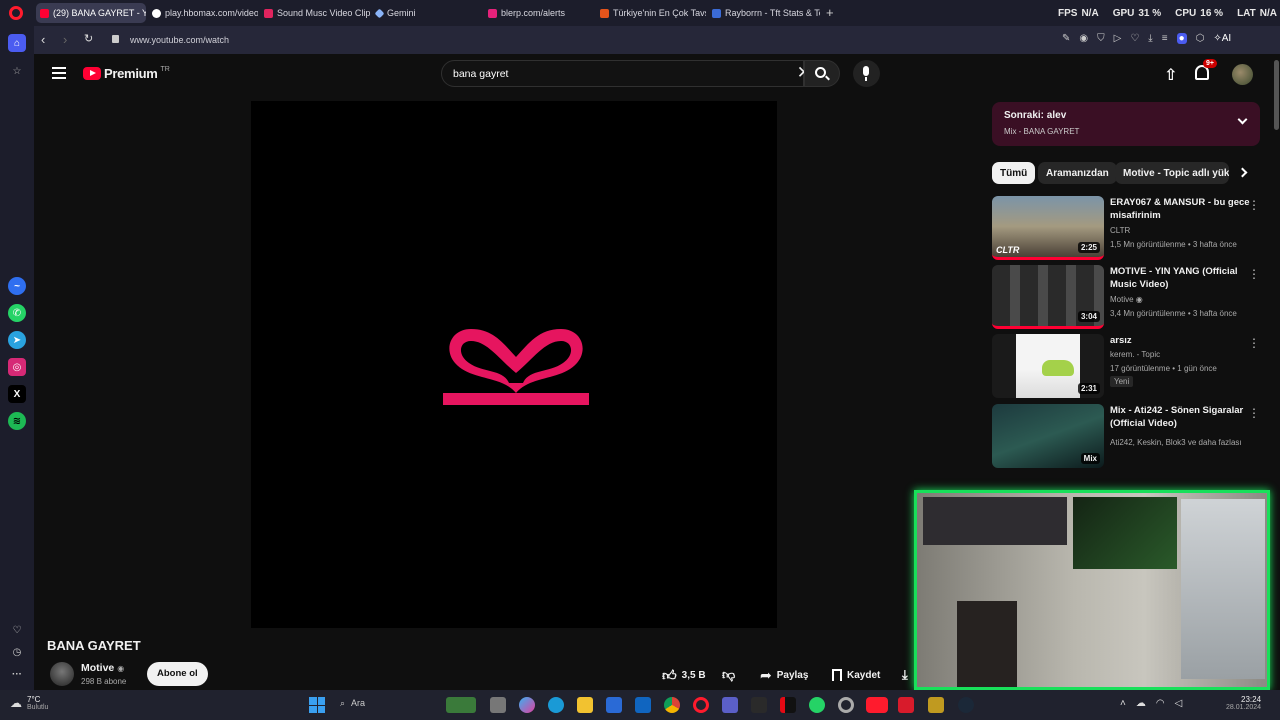 The image size is (1280, 720). Describe the element at coordinates (1242, 172) in the screenshot. I see `chevron-right-icon` at that location.